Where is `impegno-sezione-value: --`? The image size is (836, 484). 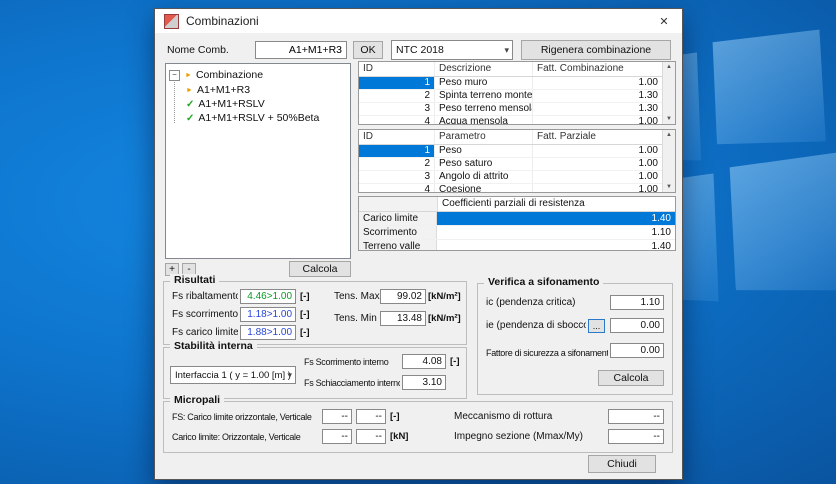 impegno-sezione-value: -- is located at coordinates (636, 436).